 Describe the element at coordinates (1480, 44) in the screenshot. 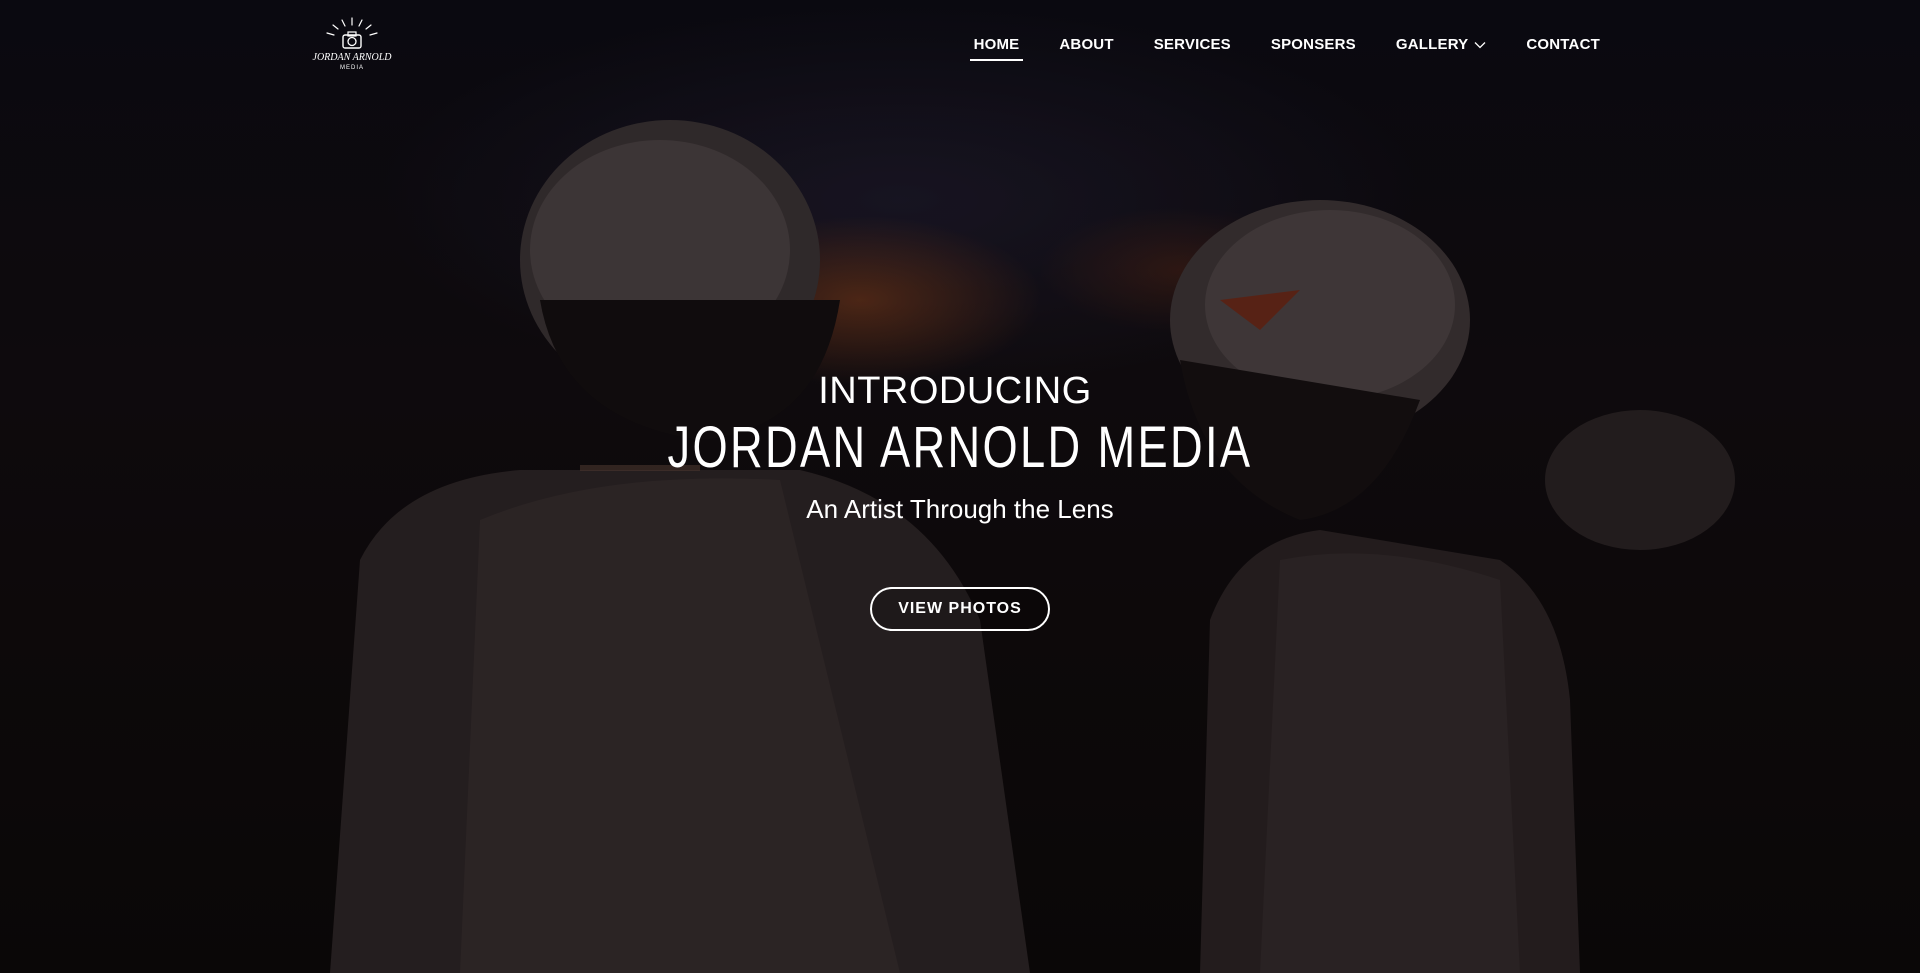

I see `chevron-down-icon` at that location.